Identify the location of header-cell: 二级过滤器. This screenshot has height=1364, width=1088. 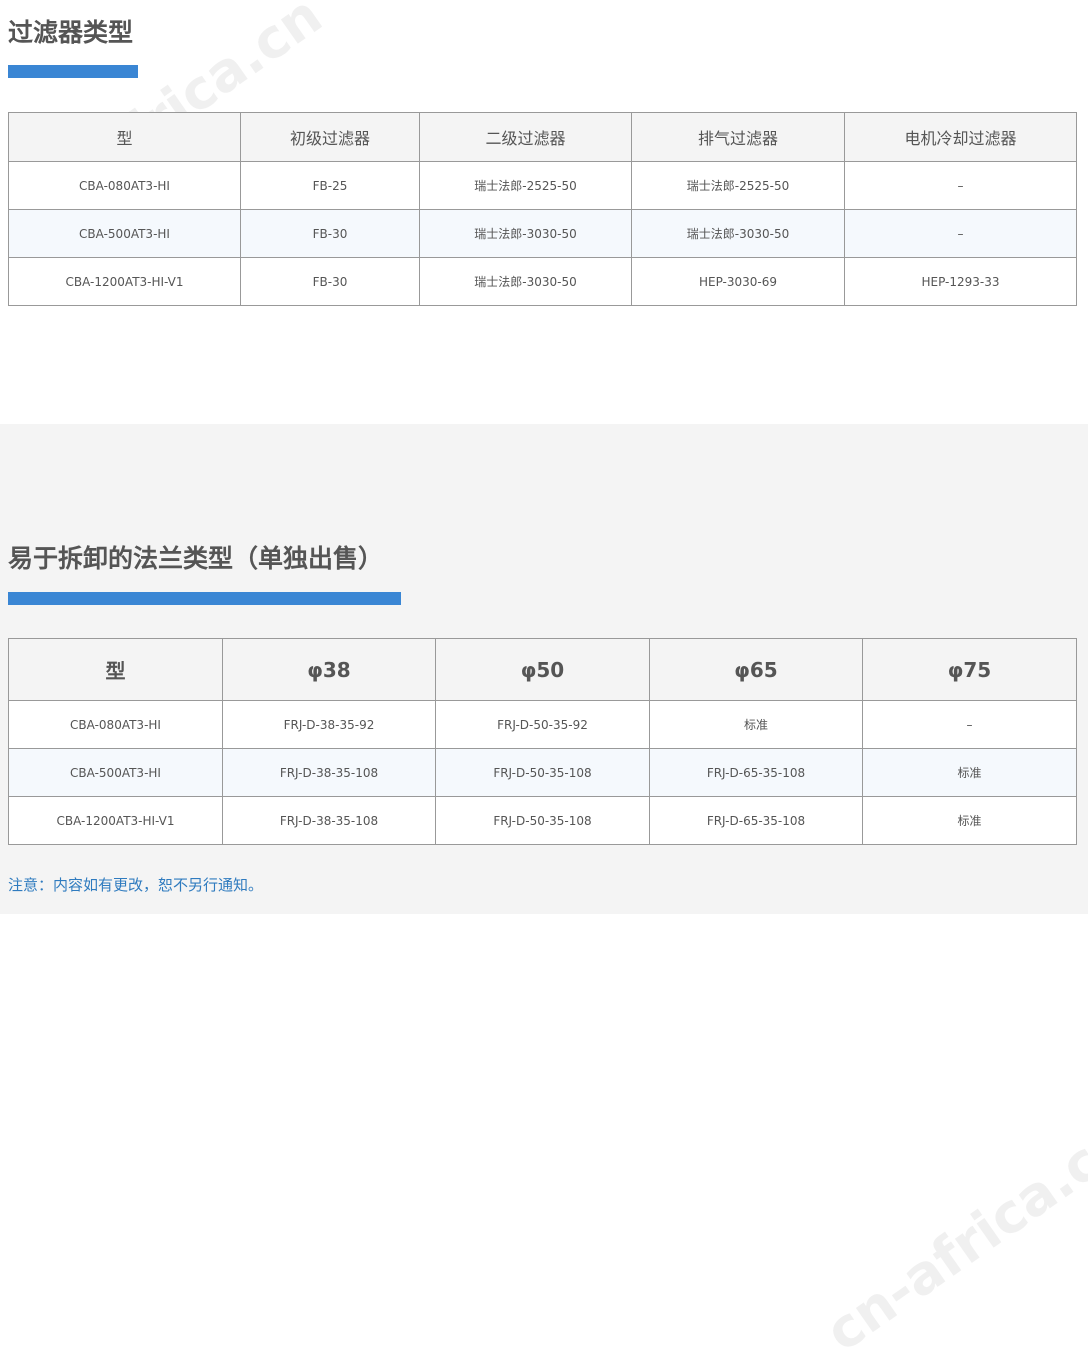
(525, 137).